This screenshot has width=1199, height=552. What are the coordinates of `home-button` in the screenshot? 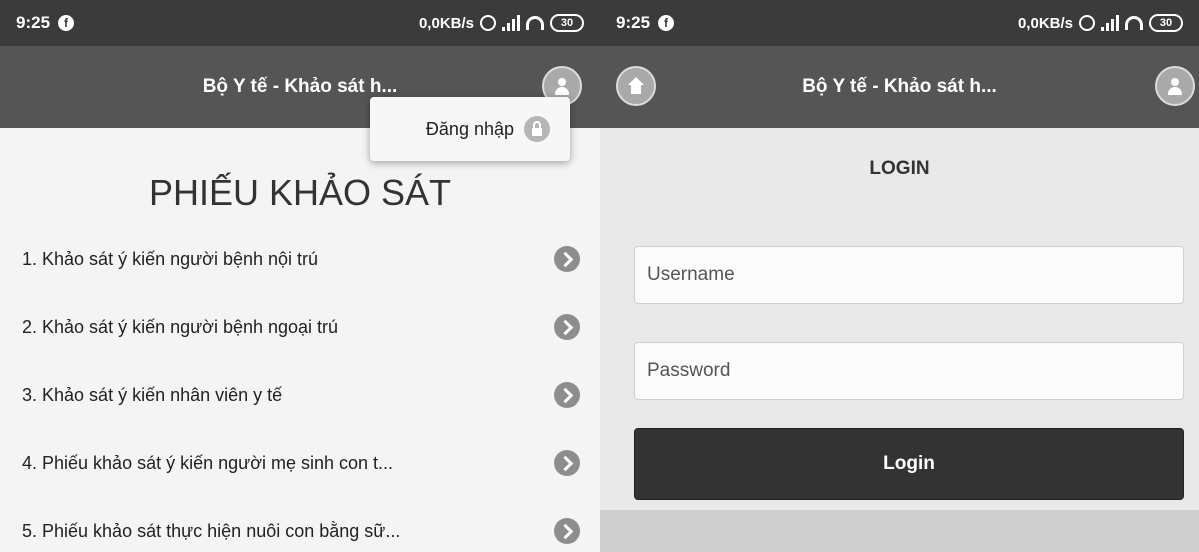 It's located at (636, 86).